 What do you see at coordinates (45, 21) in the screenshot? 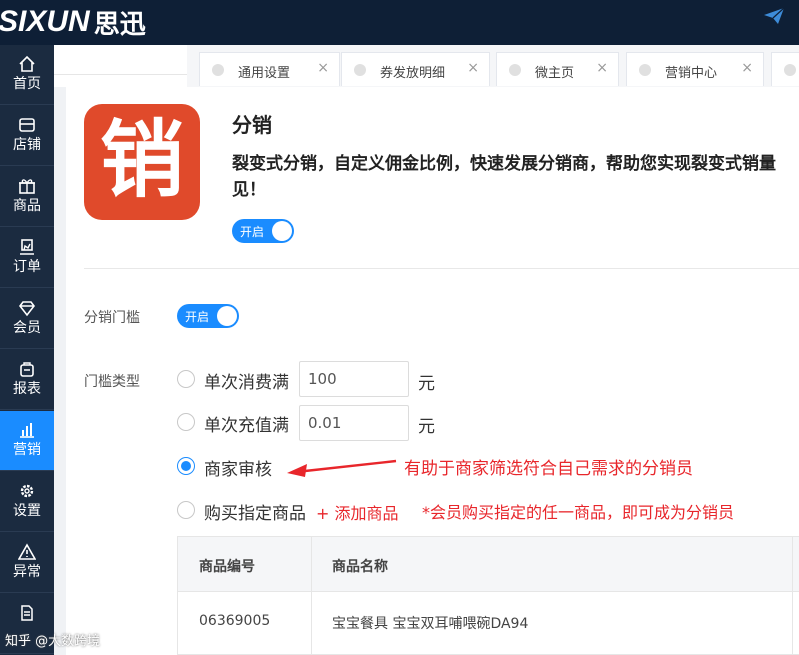
I see `brand-logo-en: SIXUN` at bounding box center [45, 21].